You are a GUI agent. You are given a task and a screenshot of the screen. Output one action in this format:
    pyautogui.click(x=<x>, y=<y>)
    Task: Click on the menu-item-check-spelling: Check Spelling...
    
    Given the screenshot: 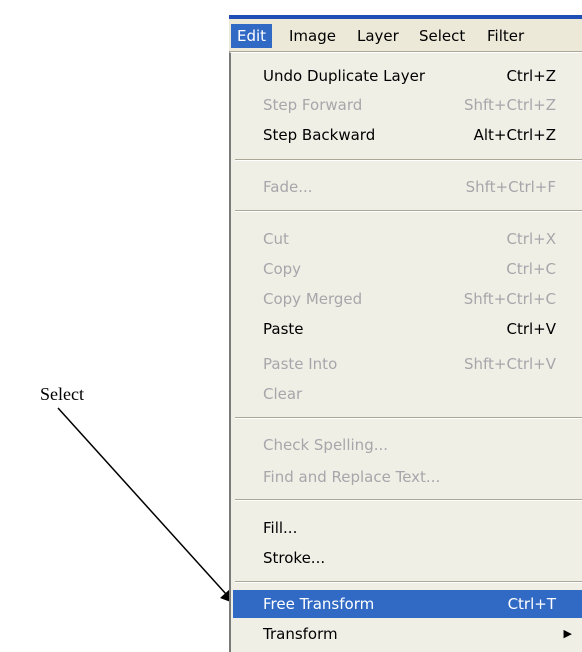 What is the action you would take?
    pyautogui.click(x=407, y=445)
    